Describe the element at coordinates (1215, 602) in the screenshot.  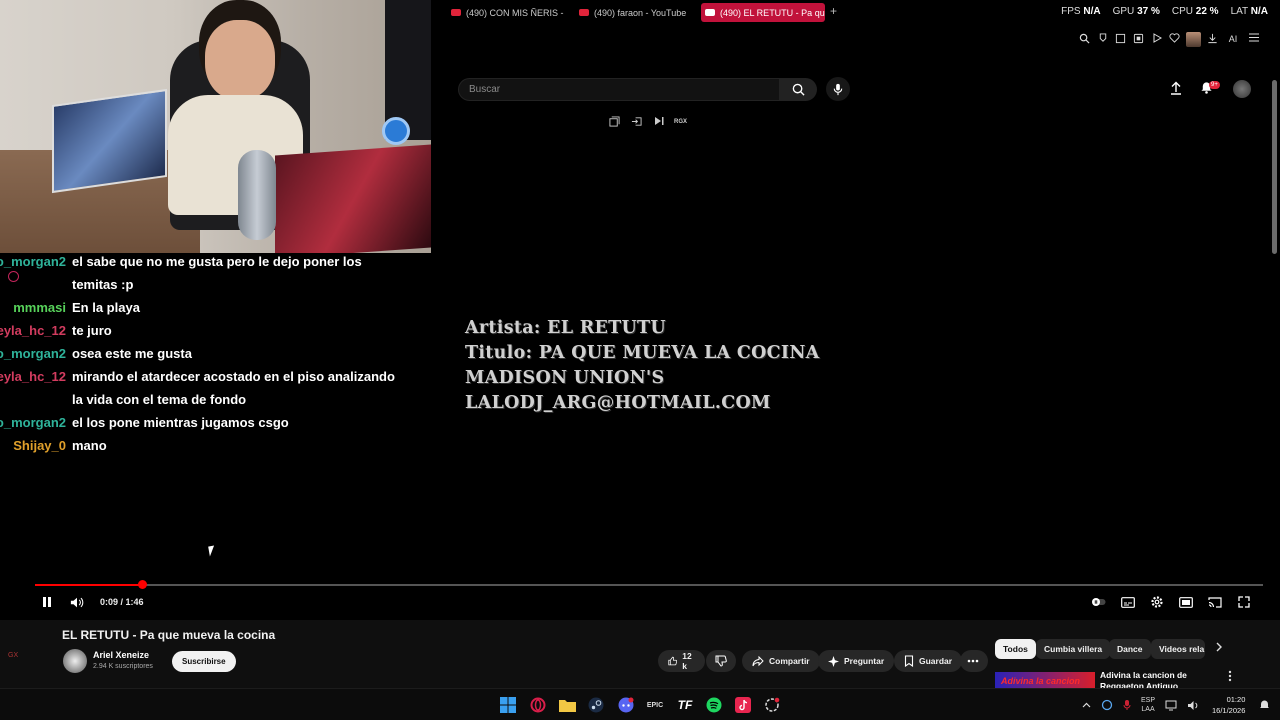
I see `cast-button` at that location.